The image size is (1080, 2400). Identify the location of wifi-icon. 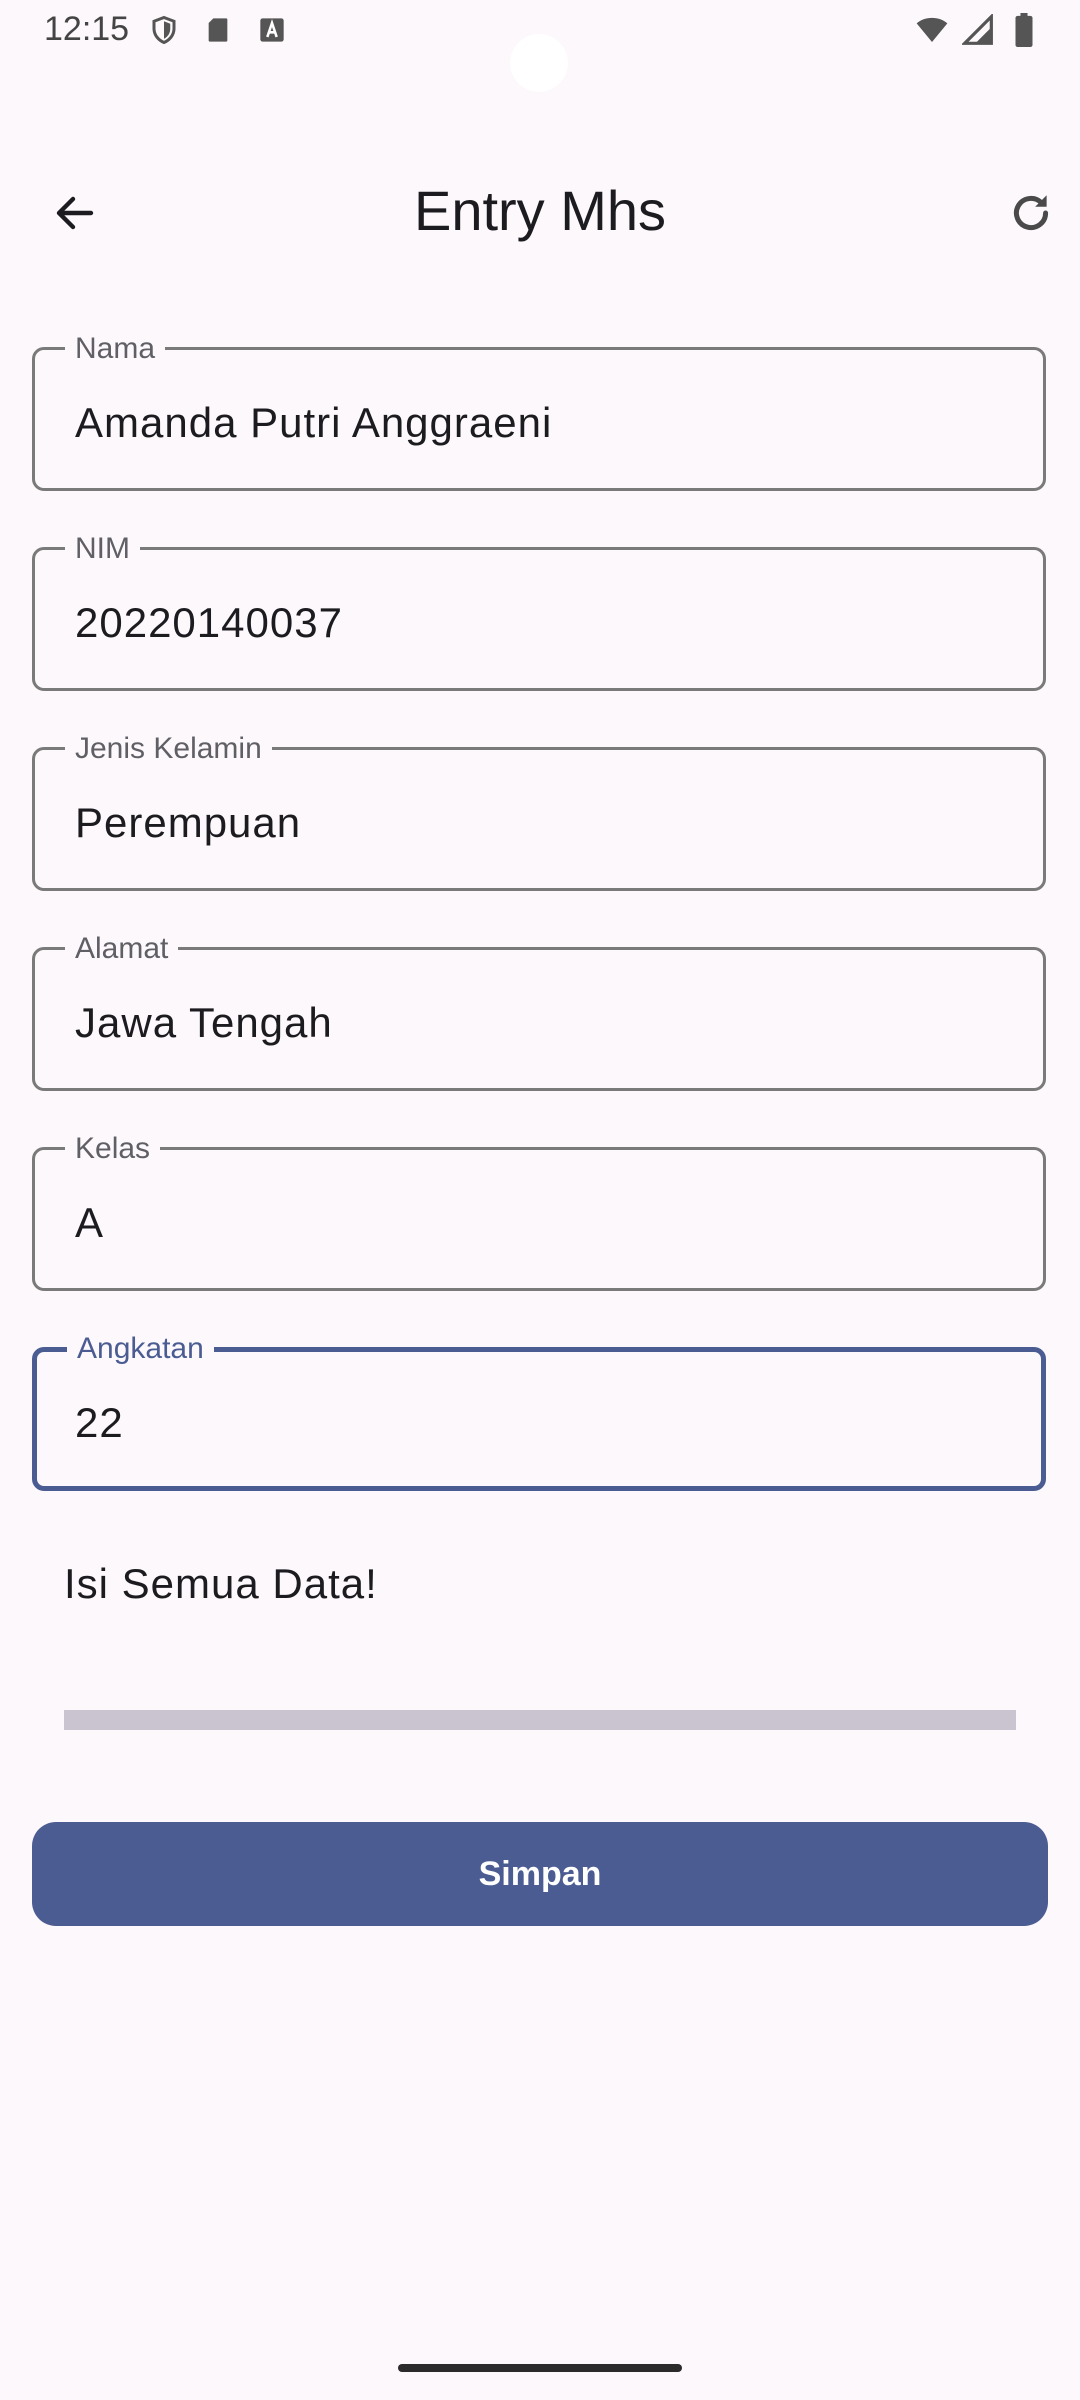
(932, 30).